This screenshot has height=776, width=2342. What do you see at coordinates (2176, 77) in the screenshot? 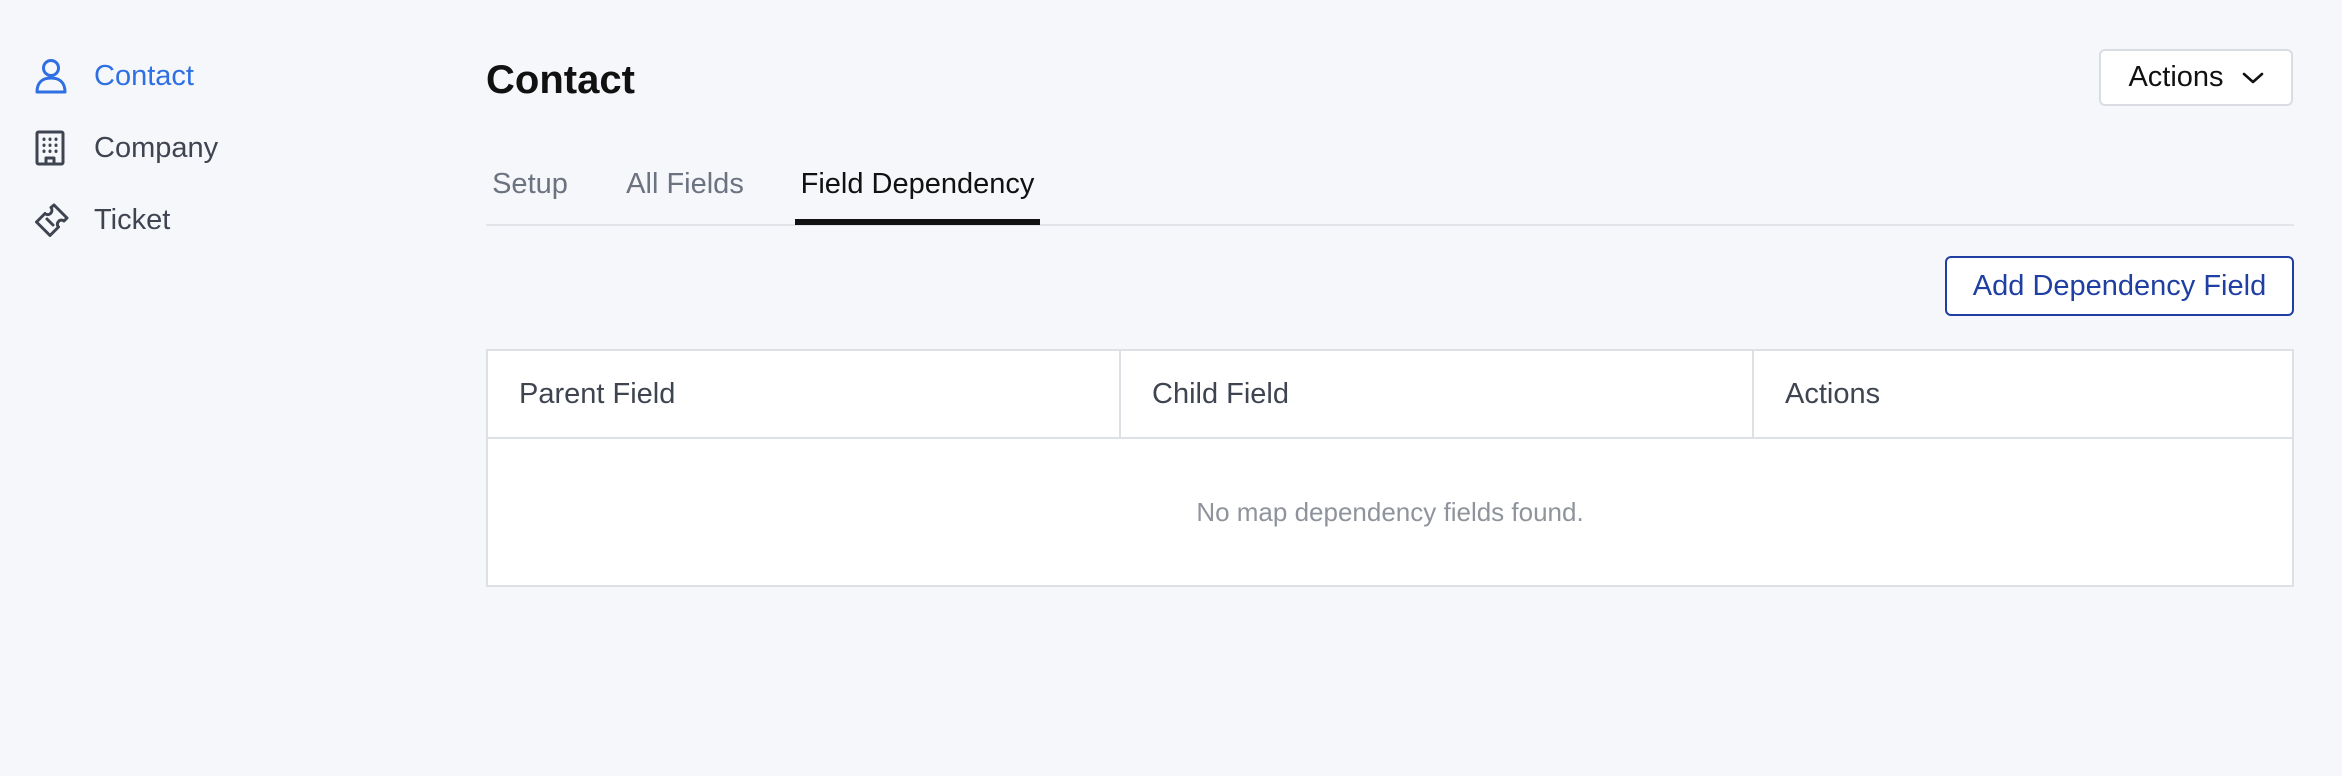
I see `actions-dropdown-label: Actions` at bounding box center [2176, 77].